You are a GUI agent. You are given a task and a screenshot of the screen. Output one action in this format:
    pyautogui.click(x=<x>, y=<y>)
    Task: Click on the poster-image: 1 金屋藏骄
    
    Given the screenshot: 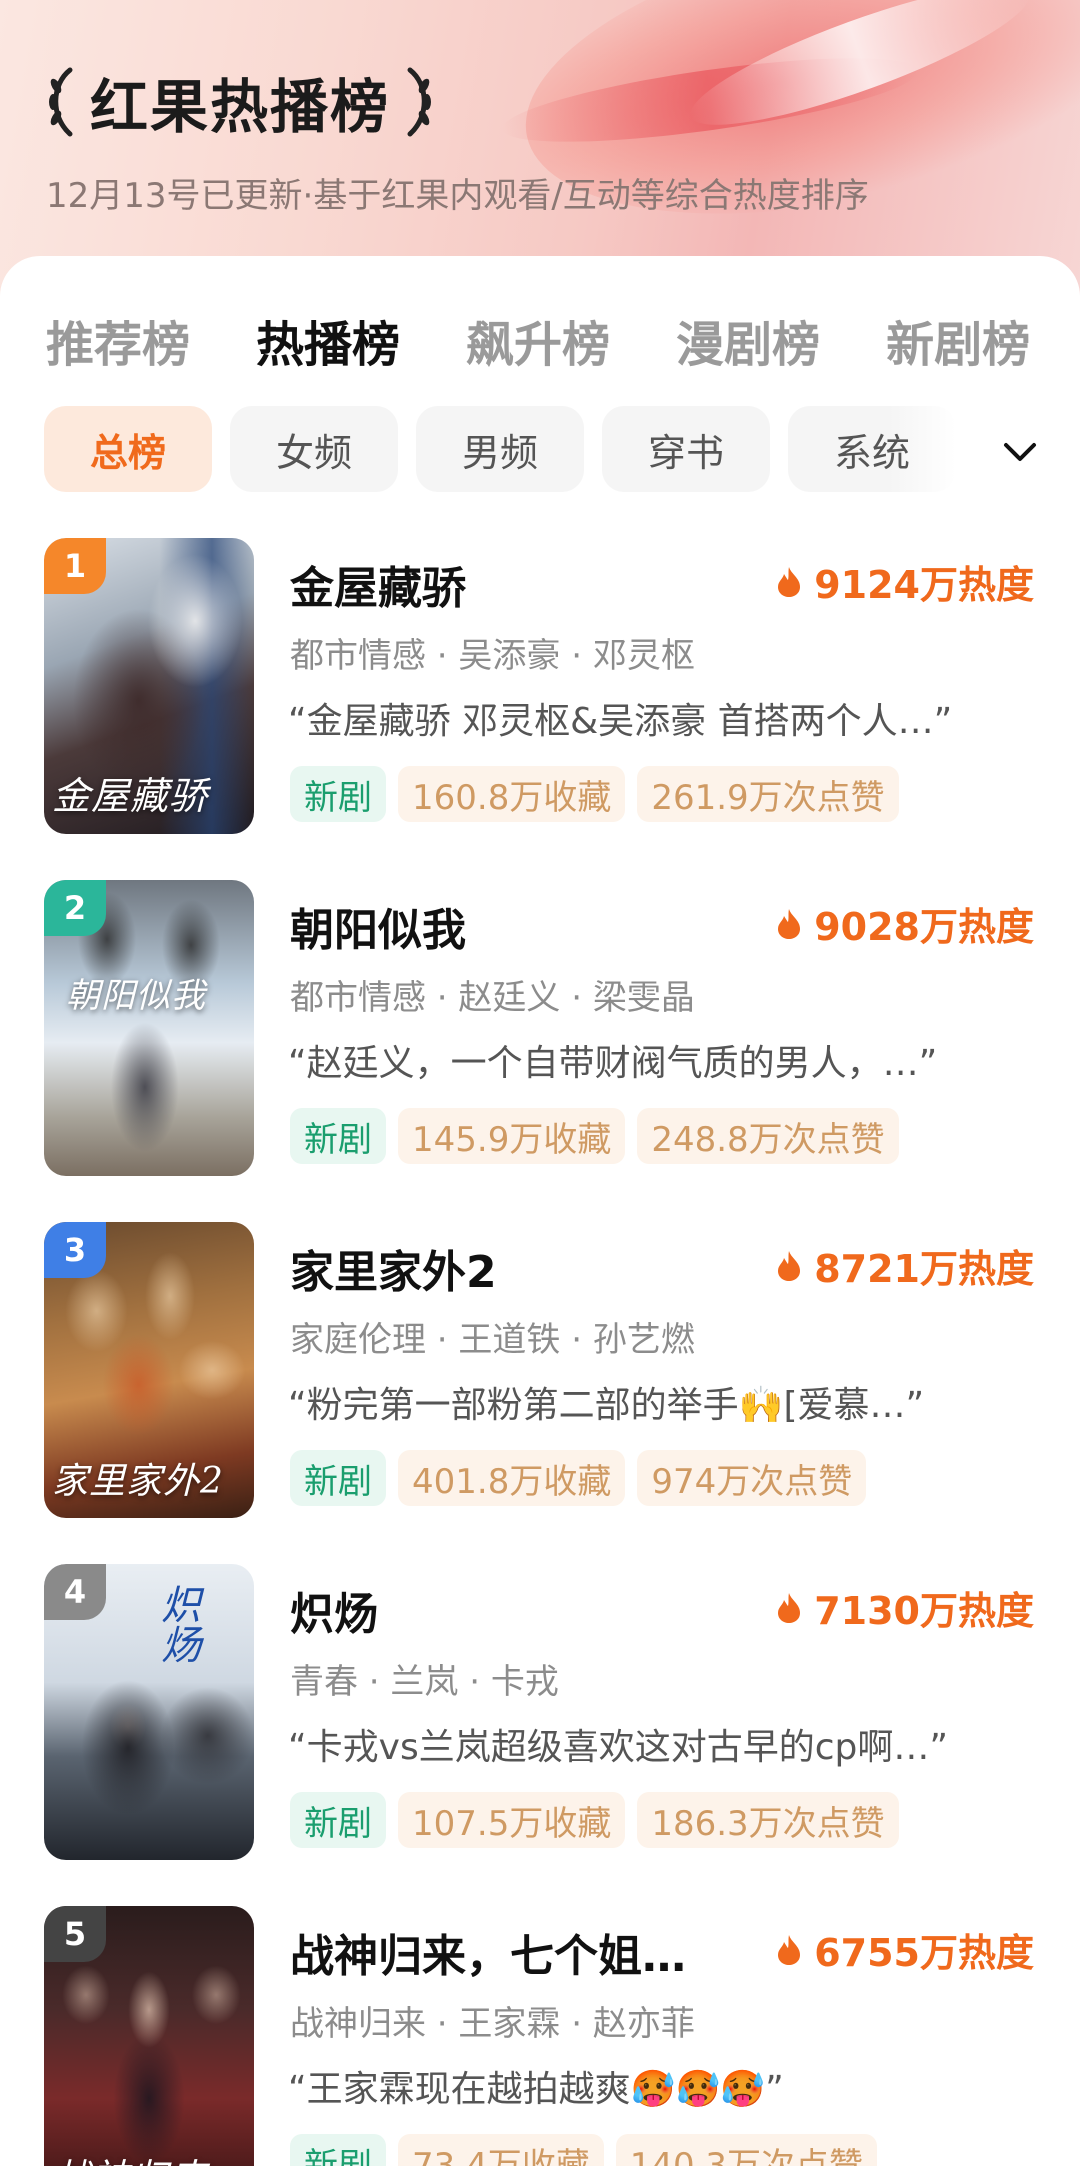 What is the action you would take?
    pyautogui.click(x=149, y=686)
    